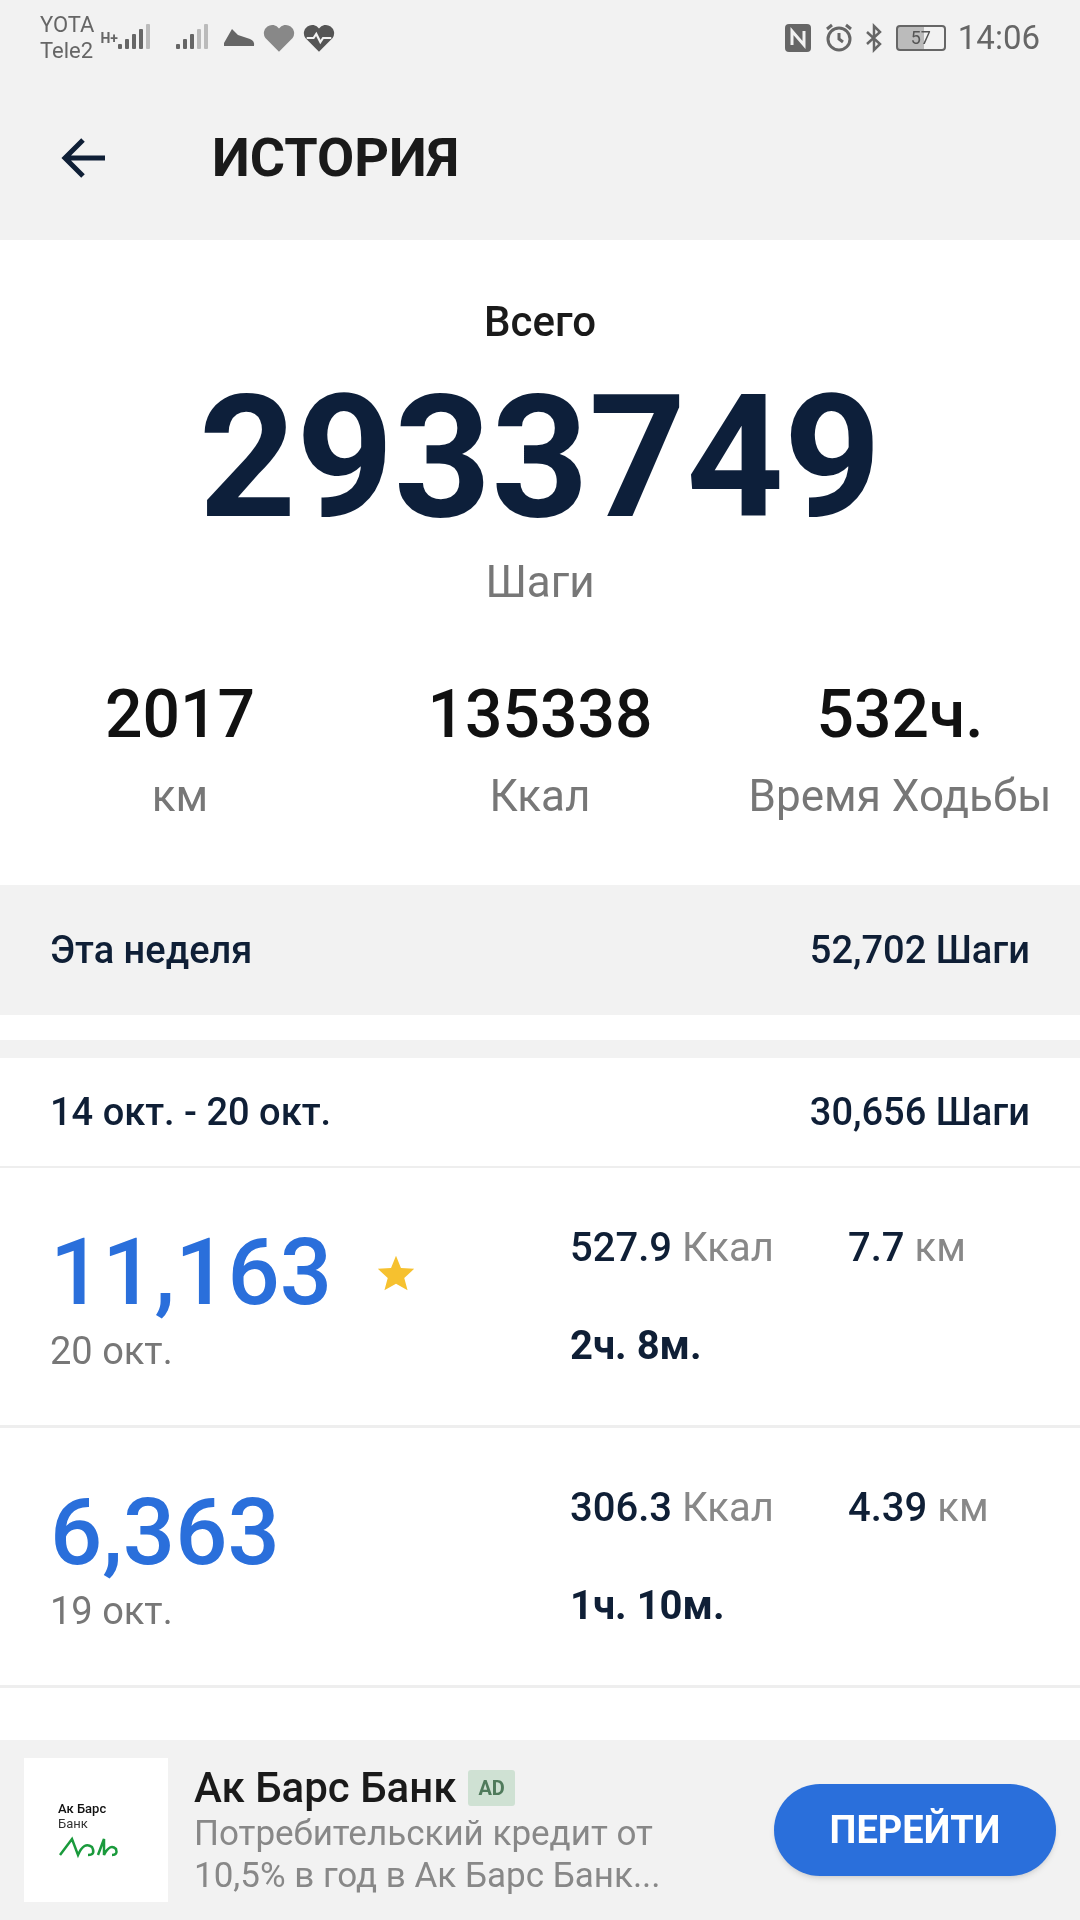 The image size is (1080, 1920). What do you see at coordinates (918, 1508) in the screenshot?
I see `day-distance: 4.39 км` at bounding box center [918, 1508].